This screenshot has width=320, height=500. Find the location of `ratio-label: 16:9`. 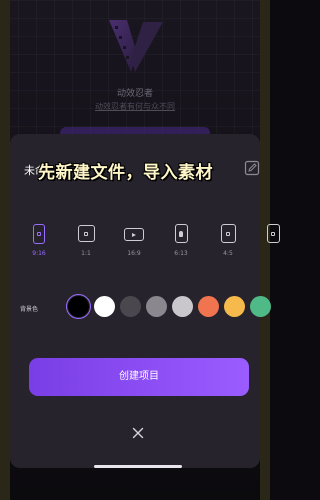

ratio-label: 16:9 is located at coordinates (134, 253).